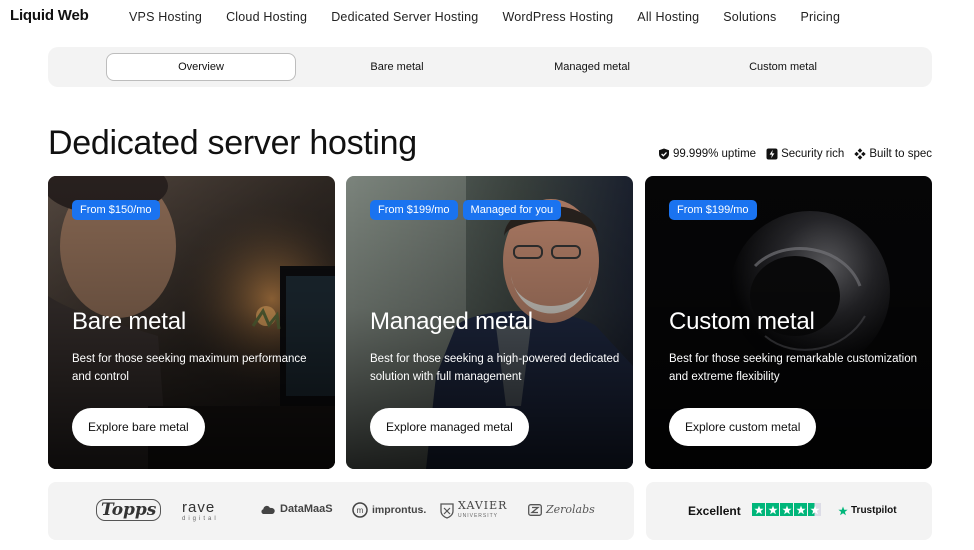 The width and height of the screenshot is (974, 550). I want to click on m-circle-icon: m, so click(360, 510).